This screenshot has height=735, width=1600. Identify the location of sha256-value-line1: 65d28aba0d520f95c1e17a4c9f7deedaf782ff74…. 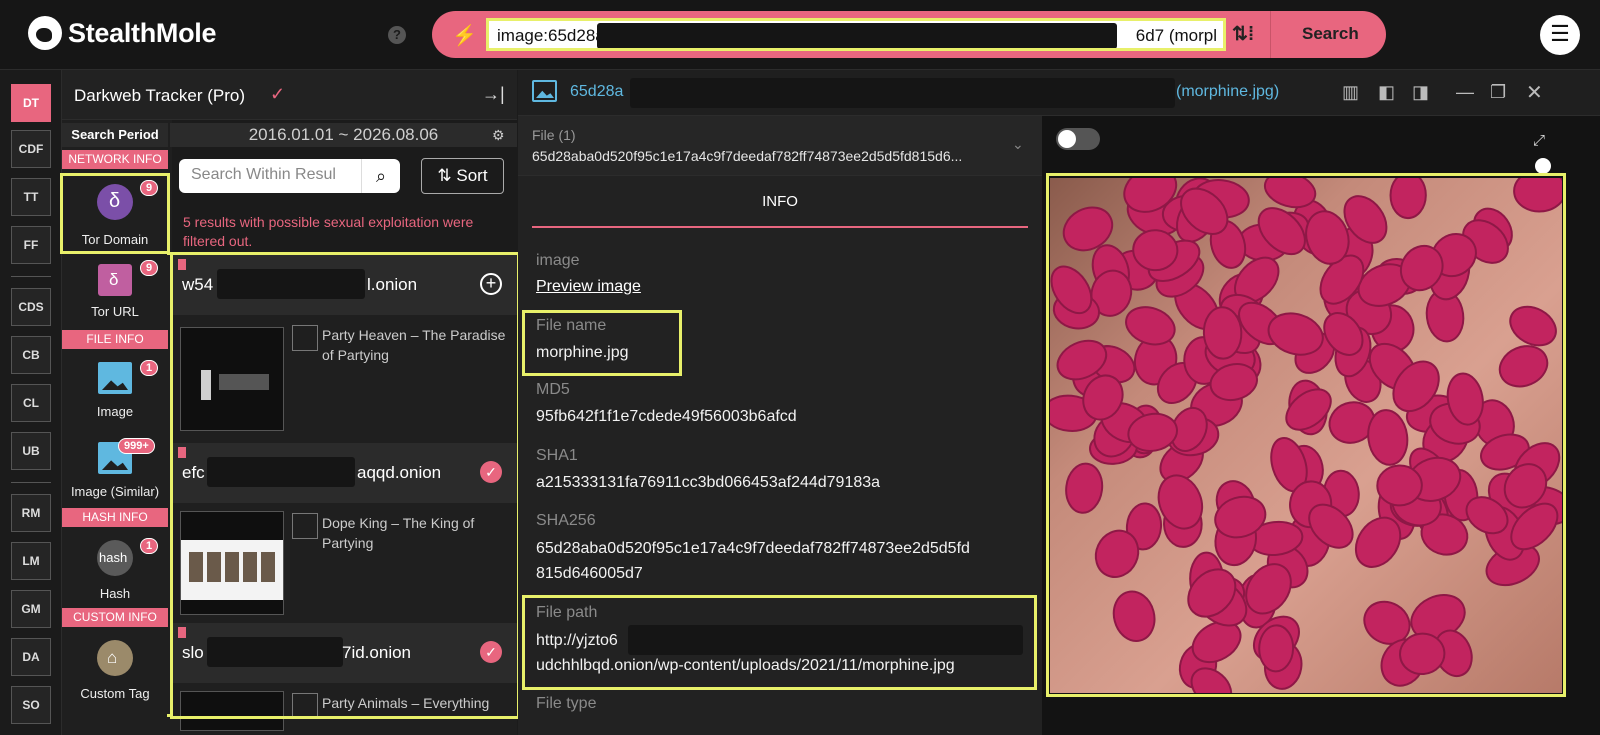
(753, 548).